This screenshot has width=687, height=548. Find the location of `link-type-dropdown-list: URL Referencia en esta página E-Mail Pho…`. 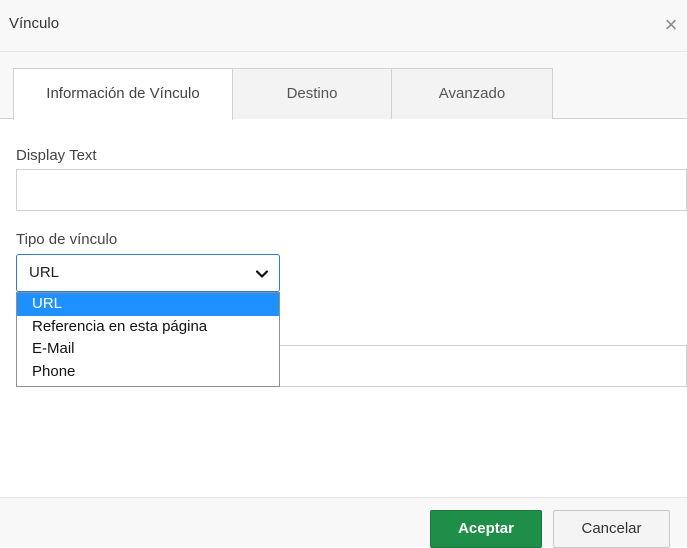

link-type-dropdown-list: URL Referencia en esta página E-Mail Pho… is located at coordinates (148, 339).